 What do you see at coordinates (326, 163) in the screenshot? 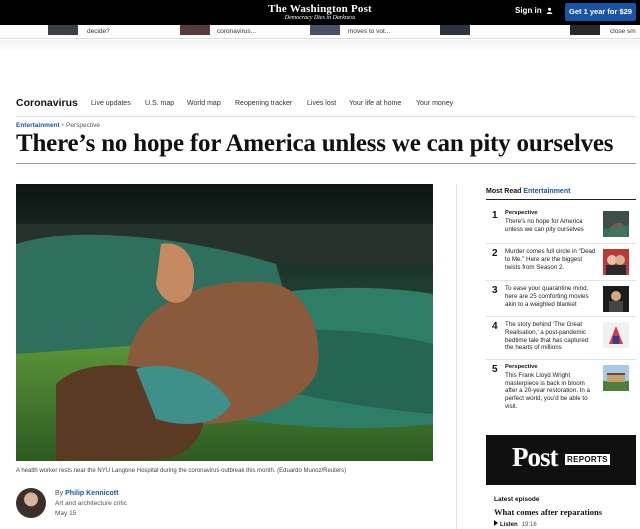
I see `headline-divider` at bounding box center [326, 163].